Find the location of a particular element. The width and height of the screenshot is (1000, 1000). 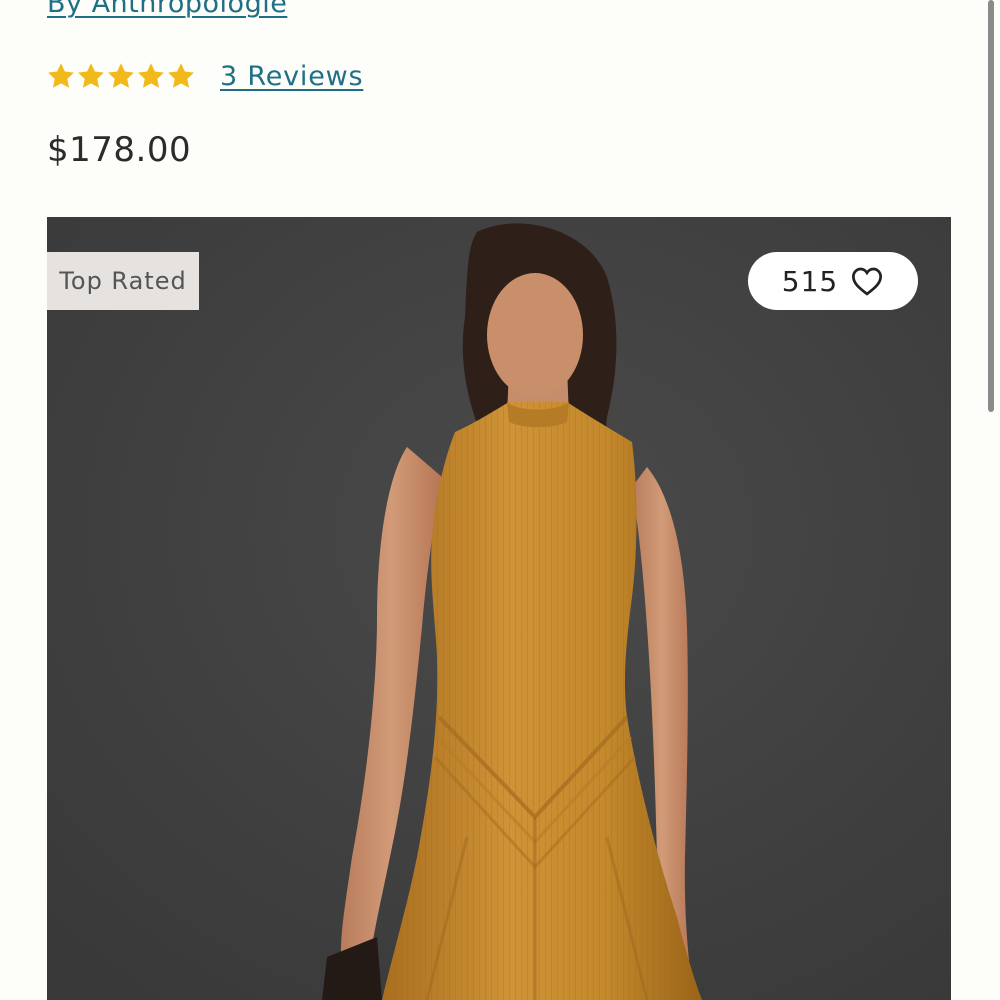

scrollbar-thumb is located at coordinates (991, 206).